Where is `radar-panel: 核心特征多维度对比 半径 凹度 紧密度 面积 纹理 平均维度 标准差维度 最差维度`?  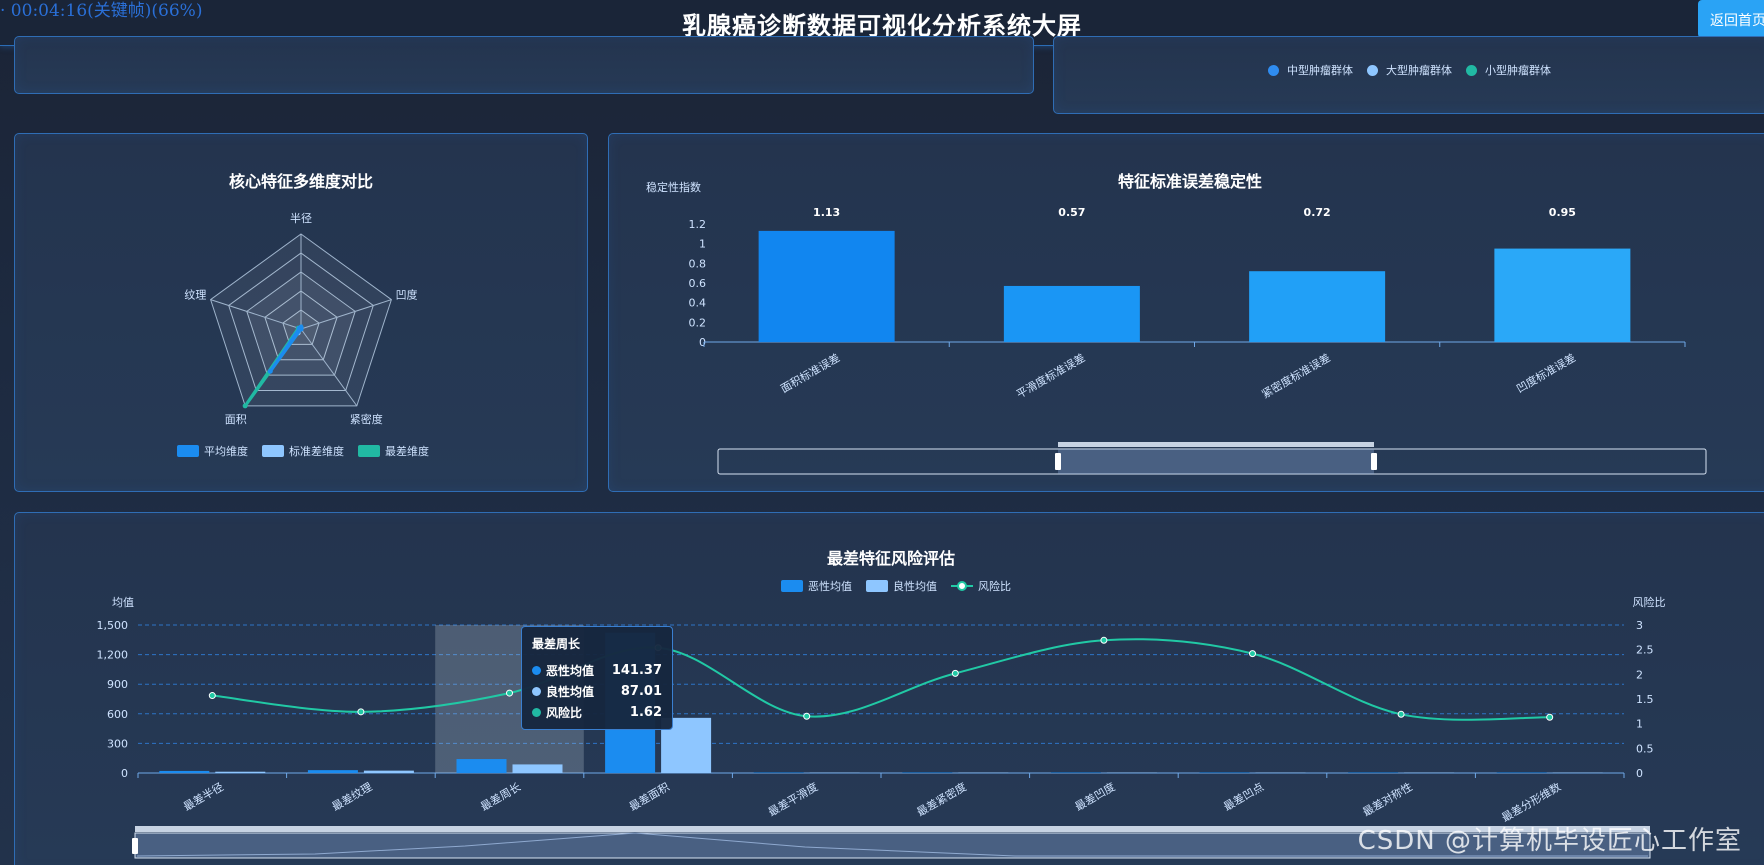 radar-panel: 核心特征多维度对比 半径 凹度 紧密度 面积 纹理 平均维度 标准差维度 最差维度 is located at coordinates (301, 312).